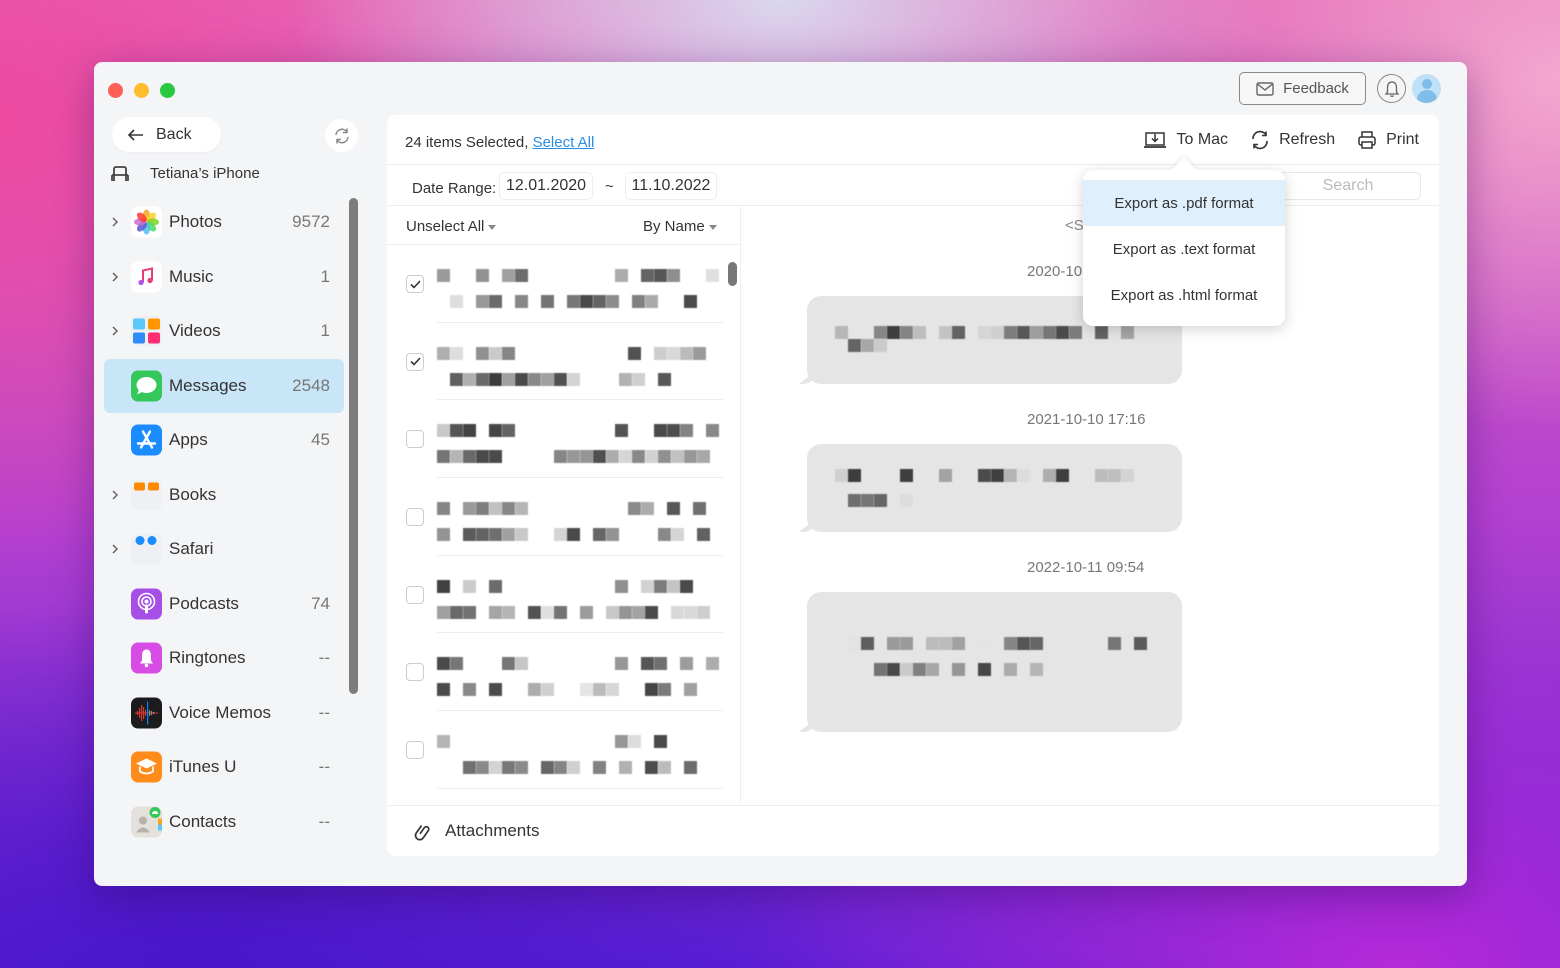 The image size is (1560, 968). I want to click on sidebar-item-books: Books, so click(224, 495).